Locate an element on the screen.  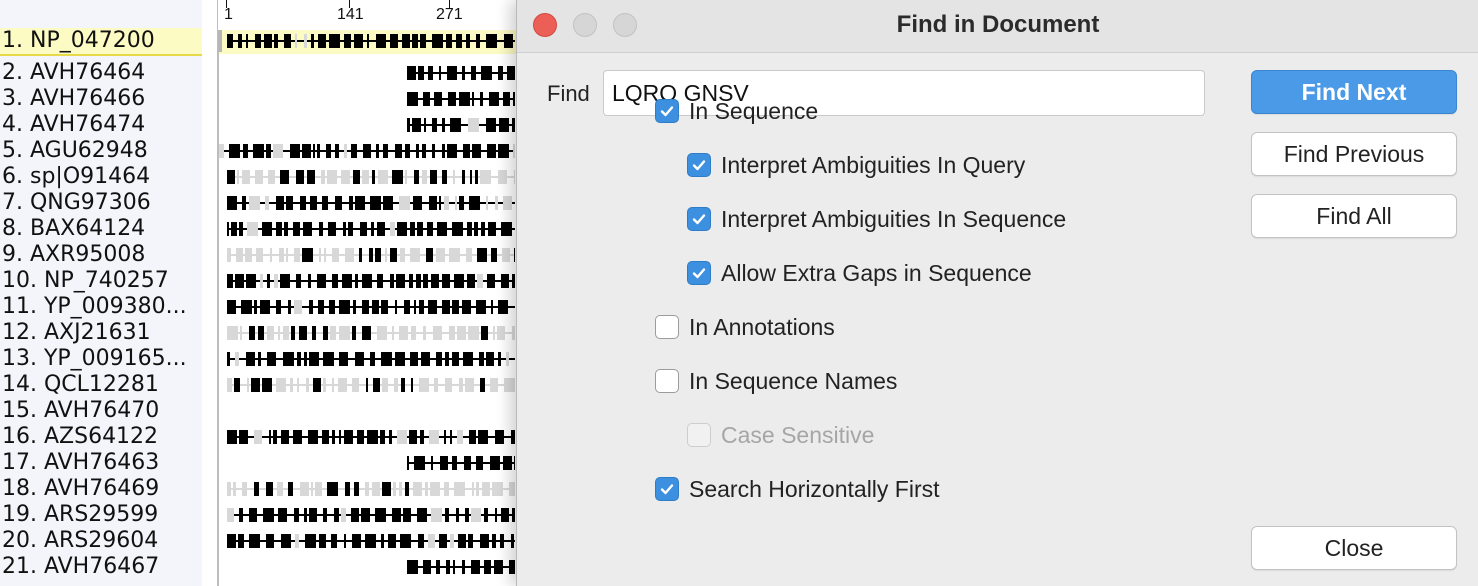
find-all-button: Find All is located at coordinates (1354, 216).